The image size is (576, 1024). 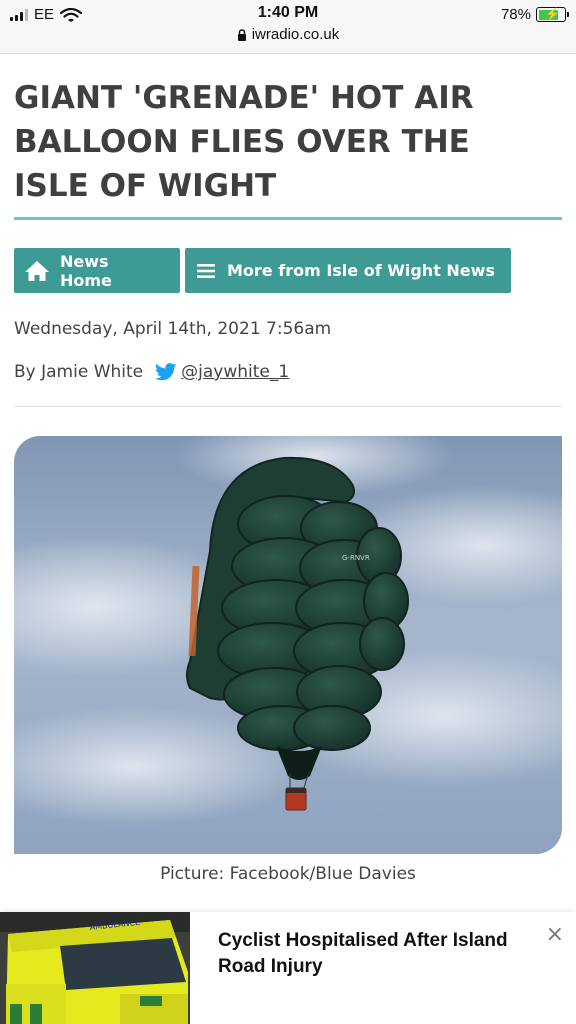 I want to click on more-news-label: More from Isle of Wight News, so click(x=361, y=270).